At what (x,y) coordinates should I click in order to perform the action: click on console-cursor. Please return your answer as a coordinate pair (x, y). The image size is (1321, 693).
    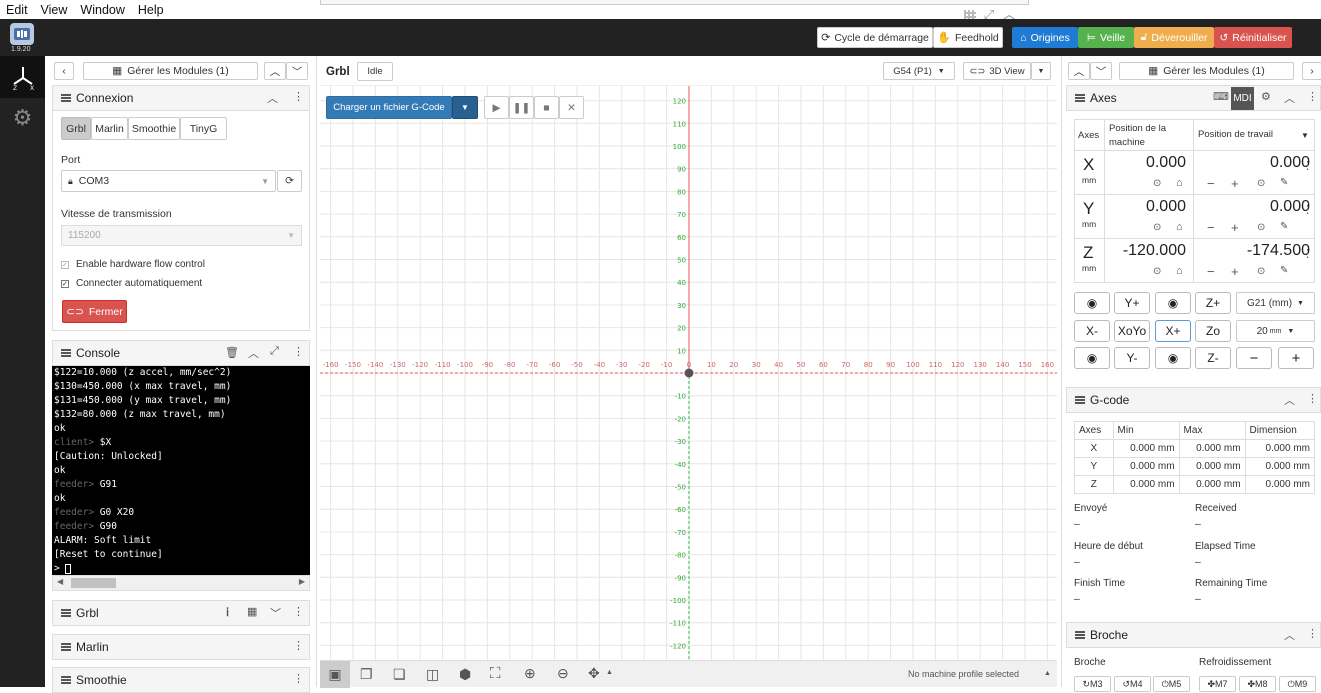
    Looking at the image, I should click on (68, 568).